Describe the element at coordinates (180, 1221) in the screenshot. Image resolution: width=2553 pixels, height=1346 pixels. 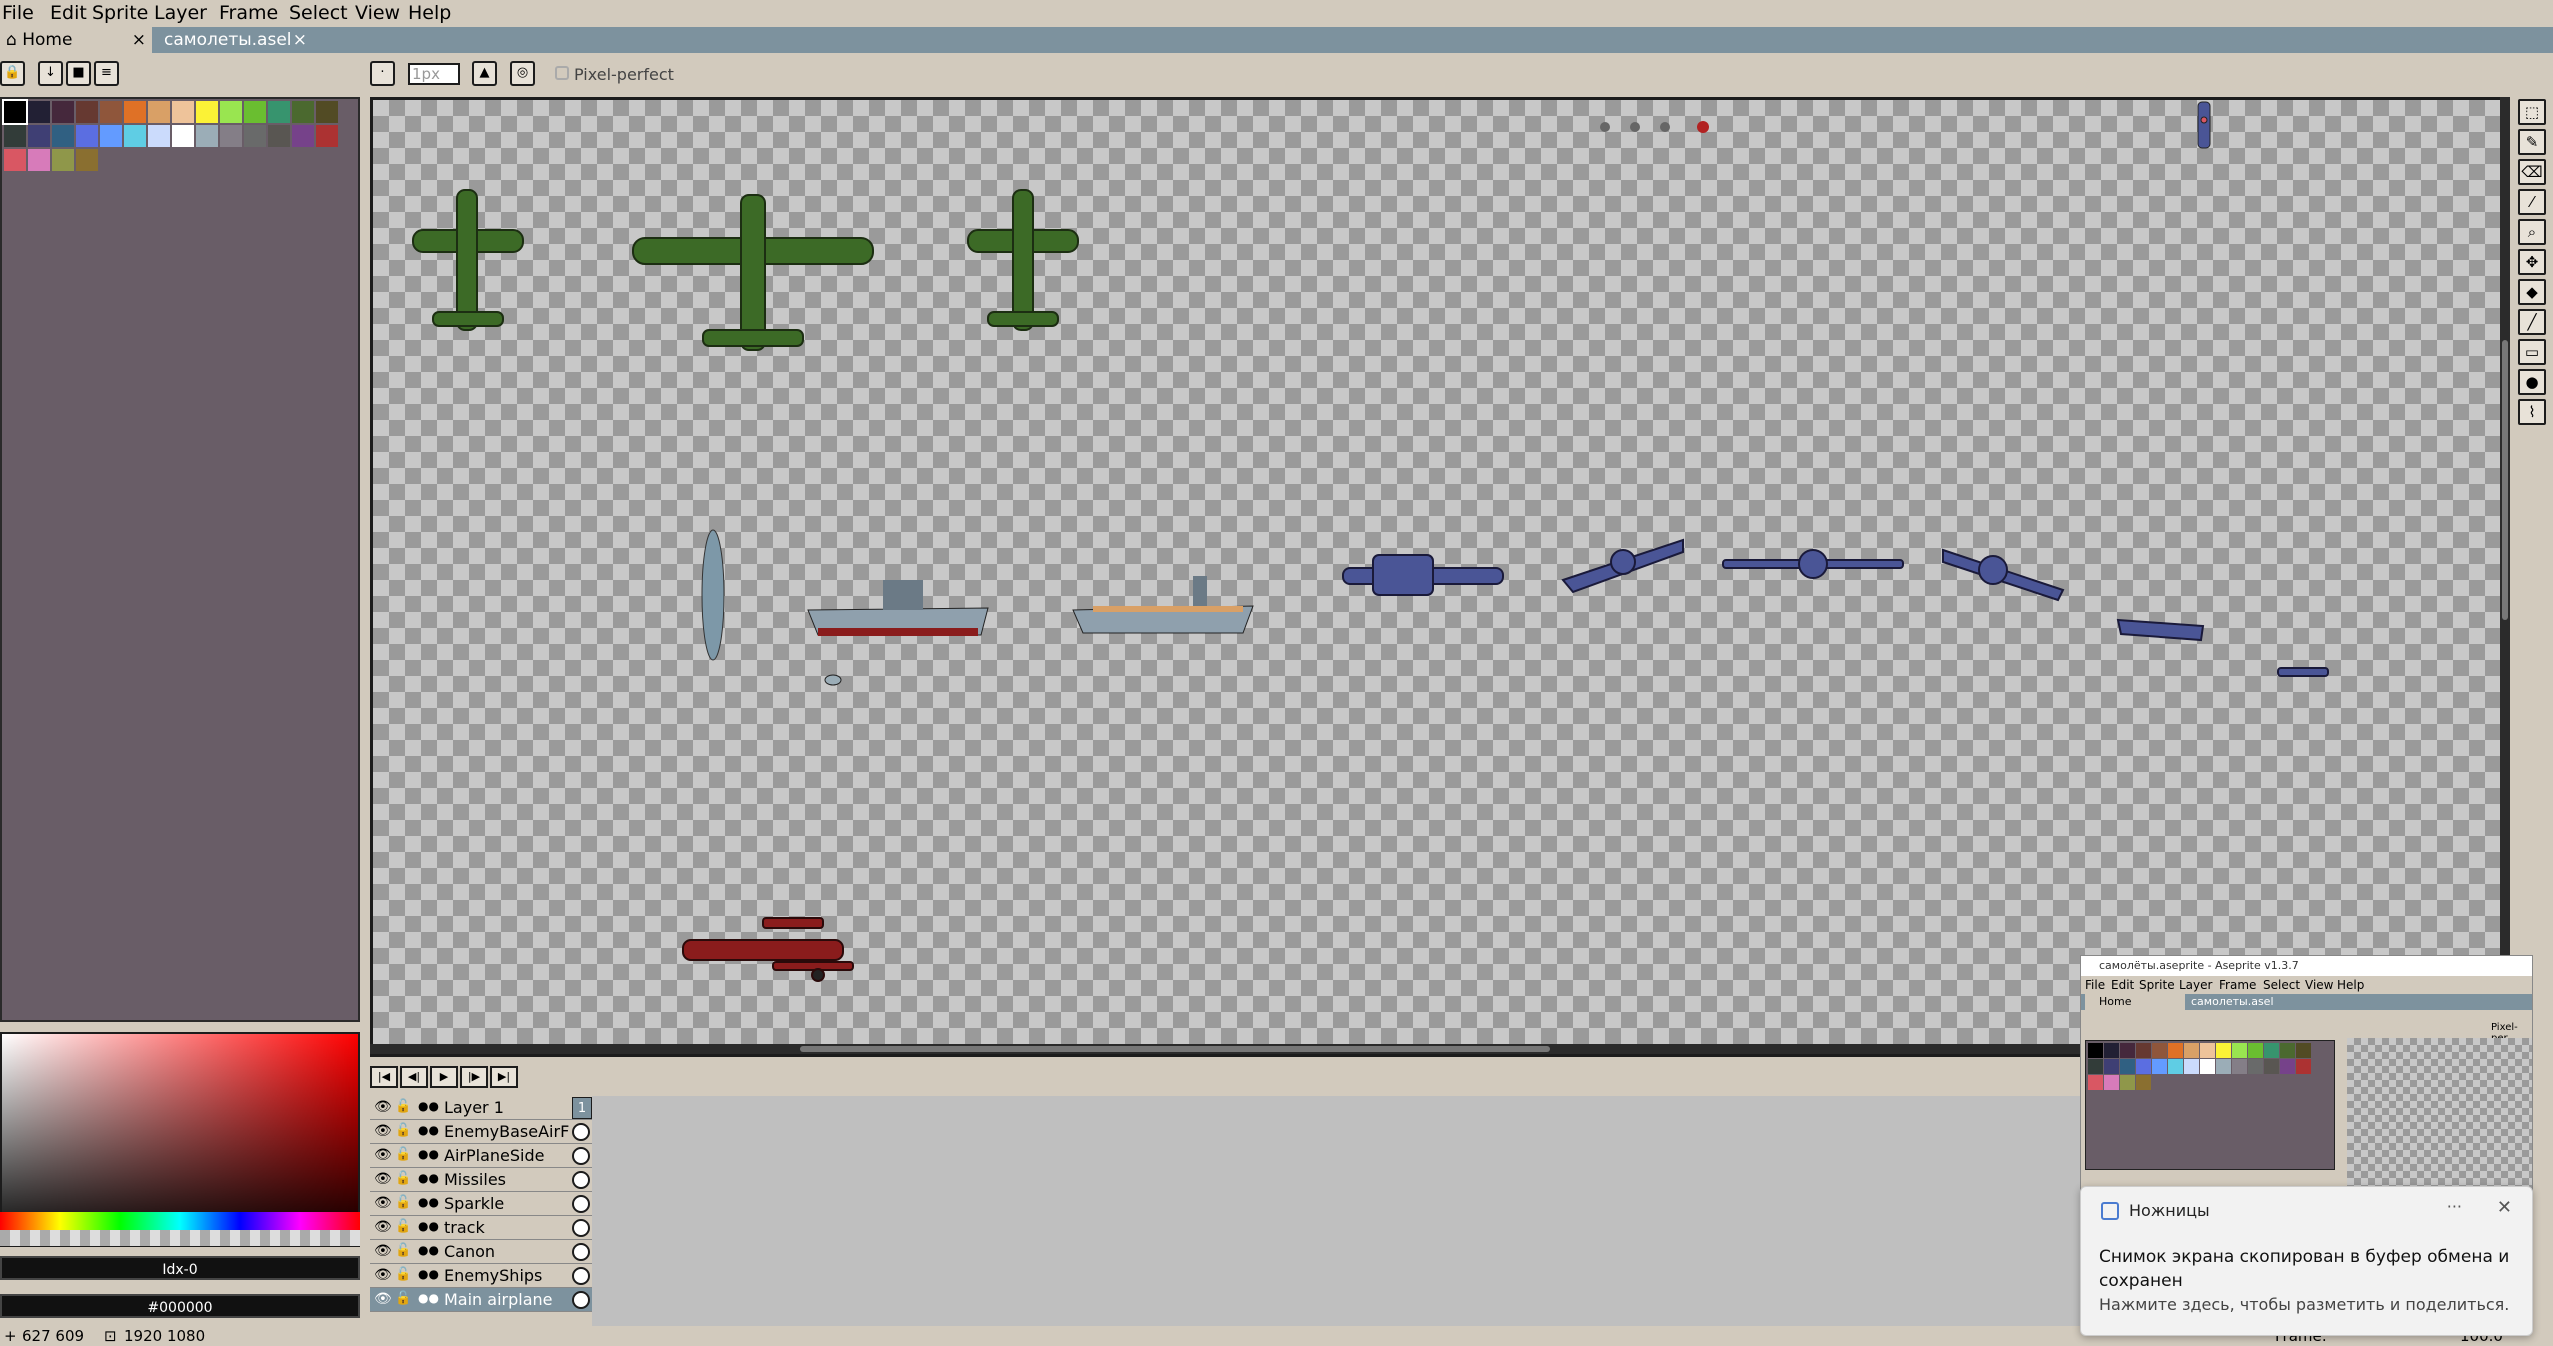
I see `hue-slider` at that location.